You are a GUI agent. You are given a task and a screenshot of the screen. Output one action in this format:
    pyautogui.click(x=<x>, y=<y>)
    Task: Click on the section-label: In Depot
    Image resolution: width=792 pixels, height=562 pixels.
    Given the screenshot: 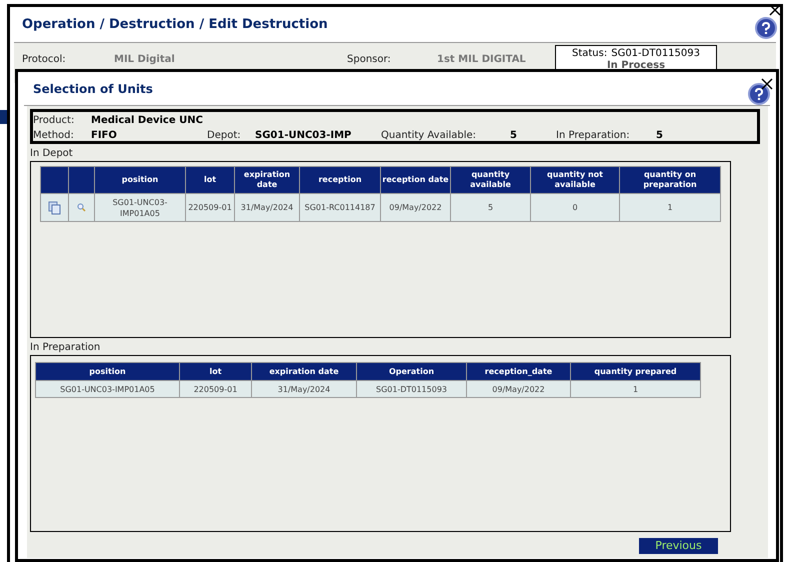 What is the action you would take?
    pyautogui.click(x=52, y=154)
    